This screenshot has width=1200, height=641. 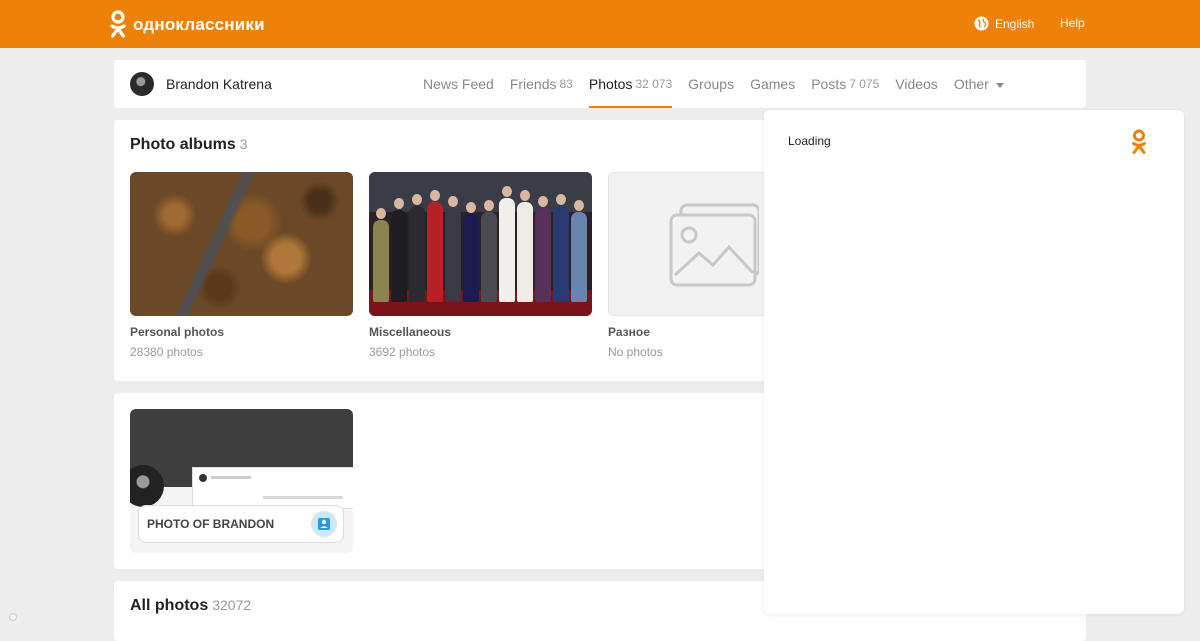 I want to click on brand-logo-link: одноклассники, so click(x=187, y=24).